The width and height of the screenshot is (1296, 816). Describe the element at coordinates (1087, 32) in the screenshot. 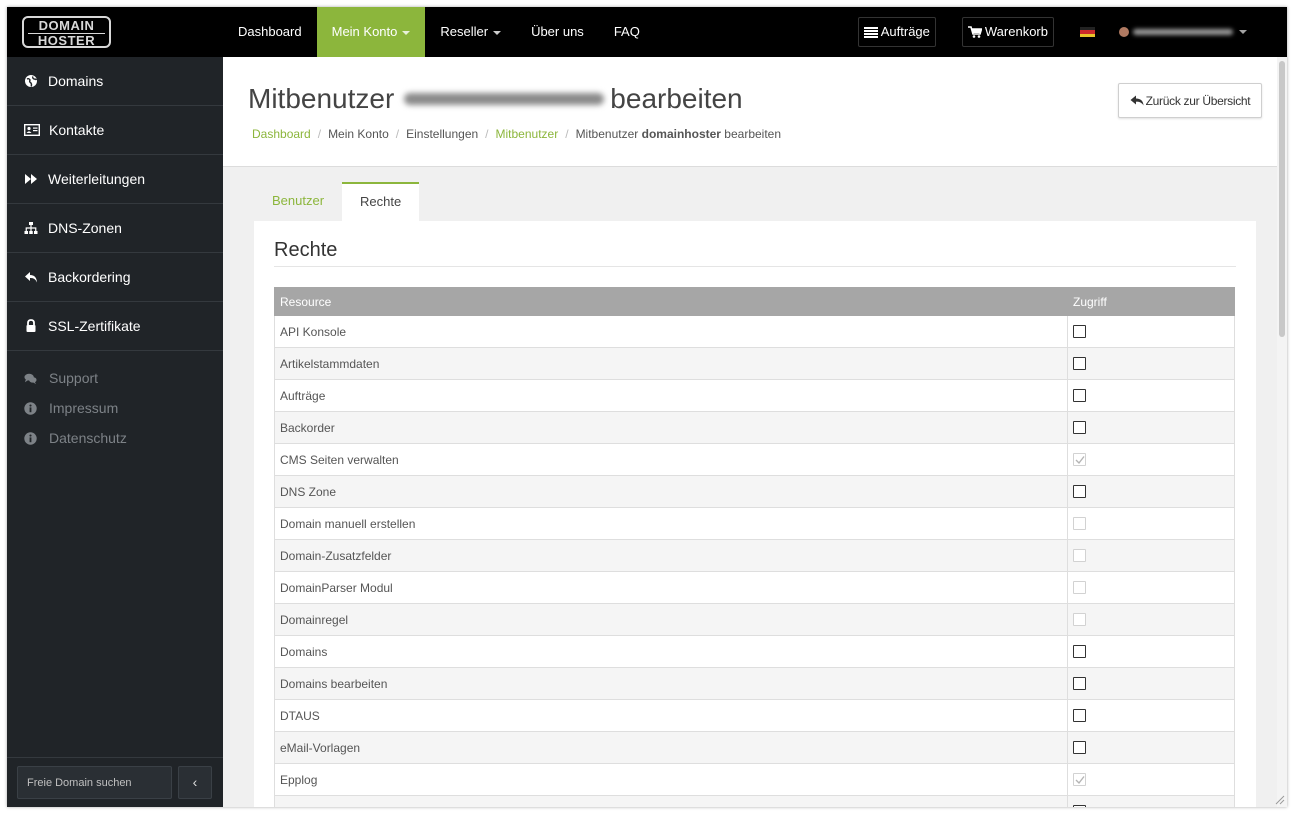

I see `german-flag-icon` at that location.